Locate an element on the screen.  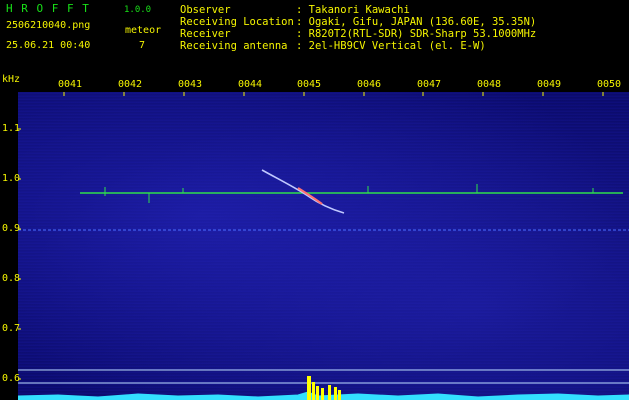
x-tick-label: 0045 is located at coordinates (309, 84).